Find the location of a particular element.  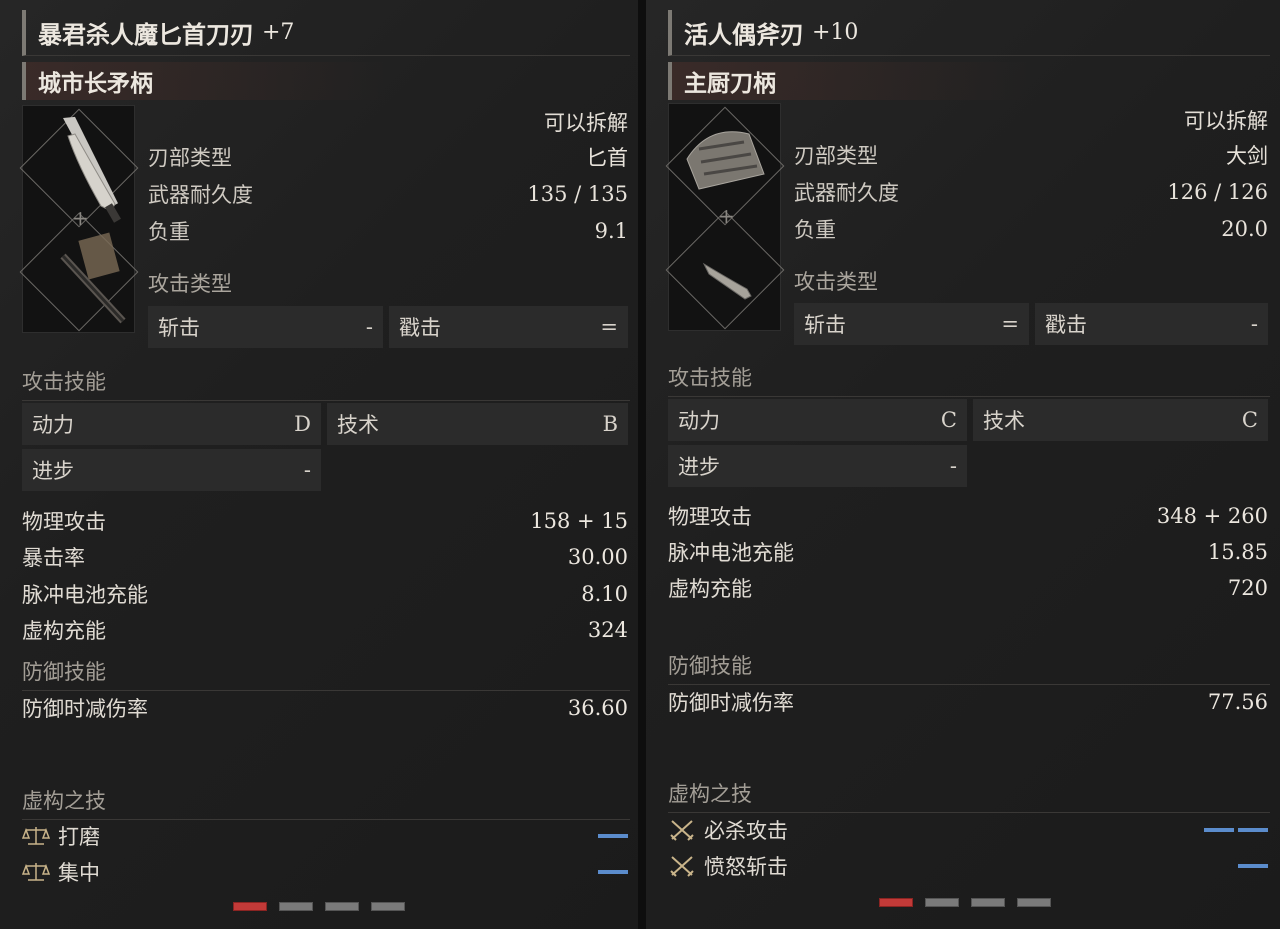

stat-value: 20.0 is located at coordinates (1244, 229).